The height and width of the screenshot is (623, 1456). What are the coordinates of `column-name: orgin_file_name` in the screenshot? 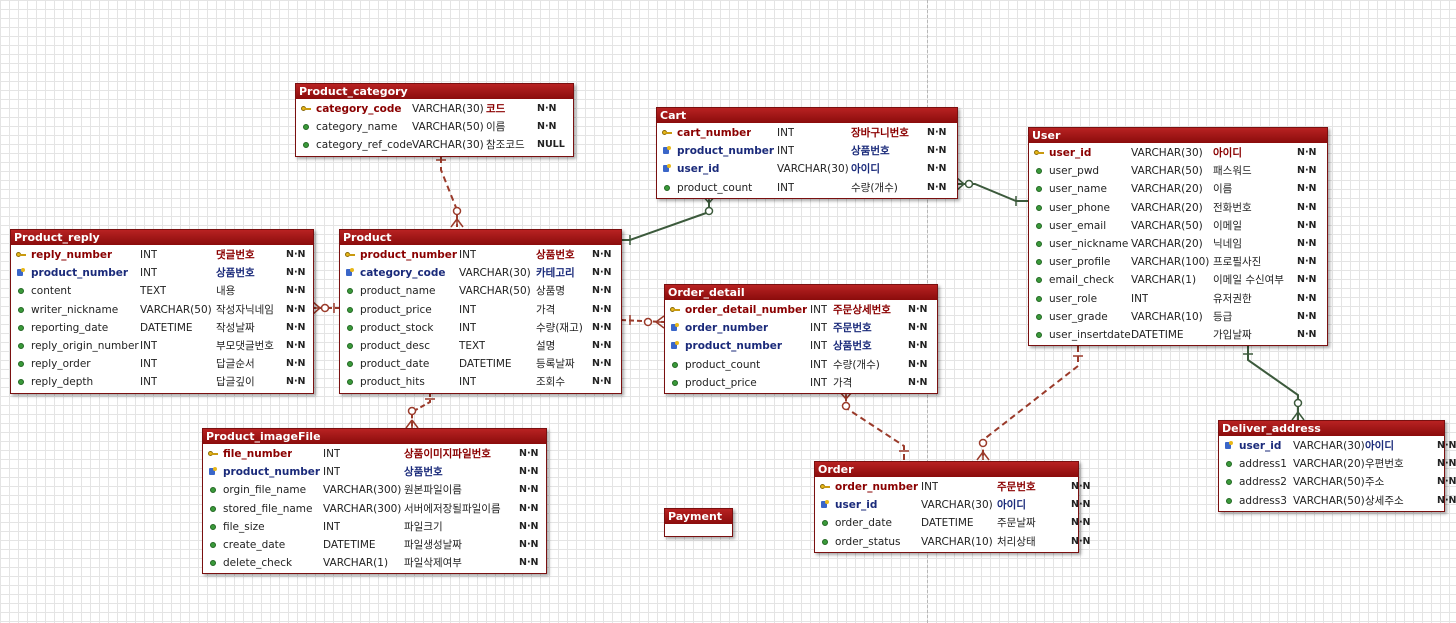 It's located at (265, 490).